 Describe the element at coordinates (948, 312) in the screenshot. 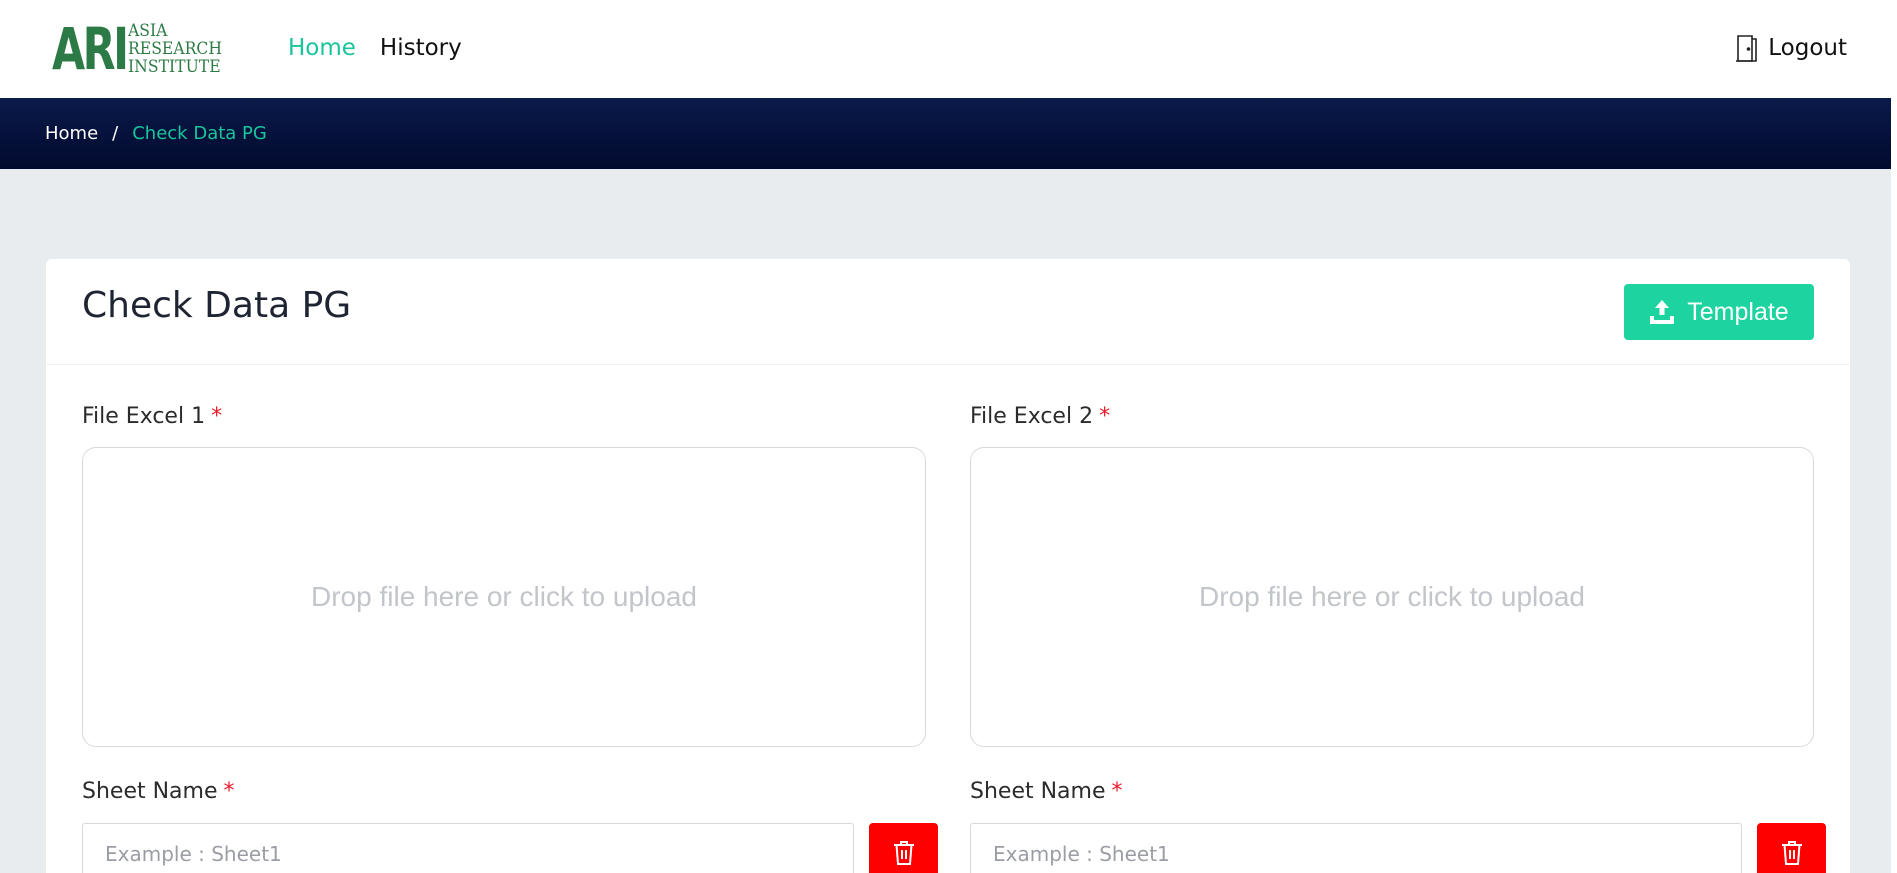

I see `card-header: Check Data PG Template` at that location.